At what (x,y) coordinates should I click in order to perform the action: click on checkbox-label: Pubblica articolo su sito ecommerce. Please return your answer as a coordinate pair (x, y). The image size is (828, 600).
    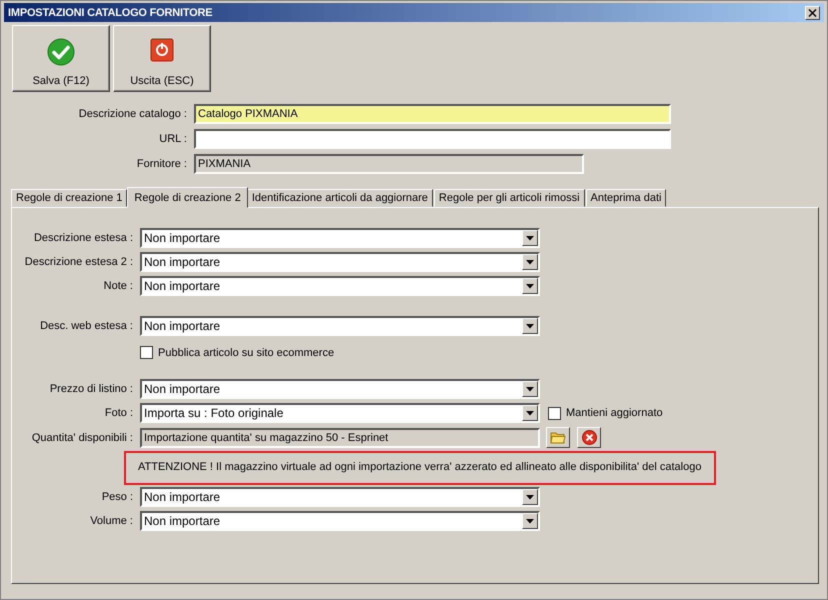
    Looking at the image, I should click on (246, 352).